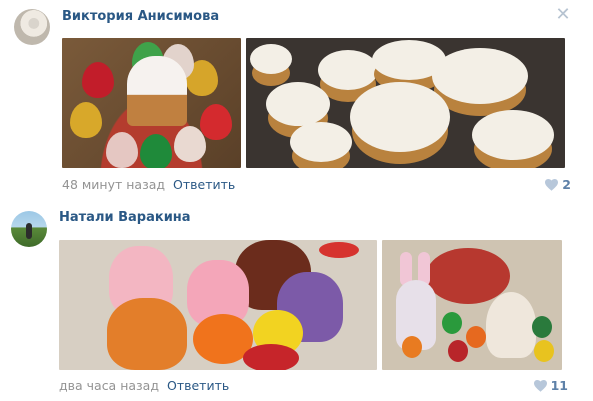 This screenshot has width=593, height=401. I want to click on like-button: 11, so click(550, 385).